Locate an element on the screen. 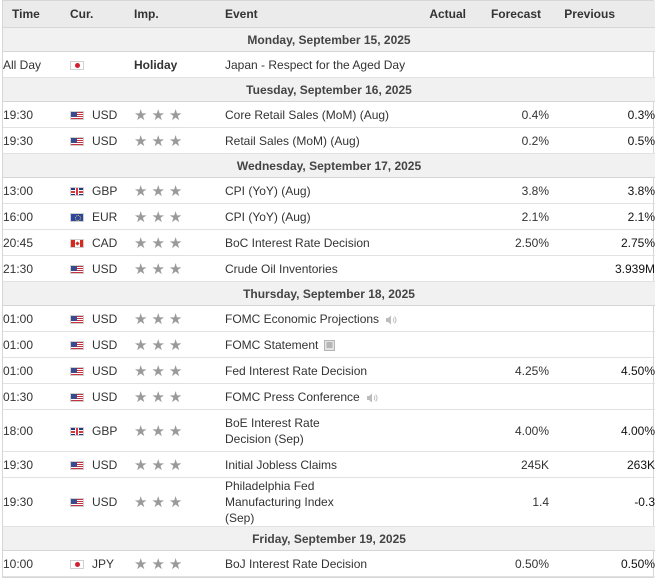 The height and width of the screenshot is (578, 656). event-cell: BoE Interest Rate Decision (Sep) is located at coordinates (317, 430).